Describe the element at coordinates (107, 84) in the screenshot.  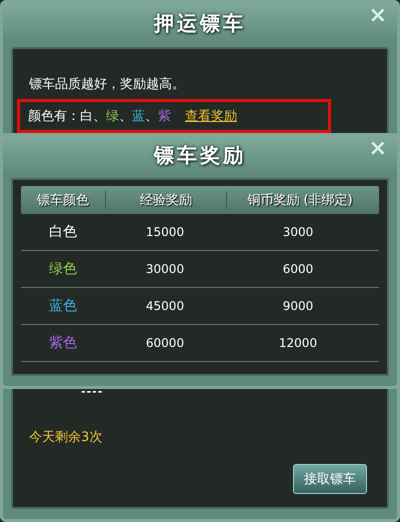
I see `description-text: 镖车品质越好，奖励越高。` at that location.